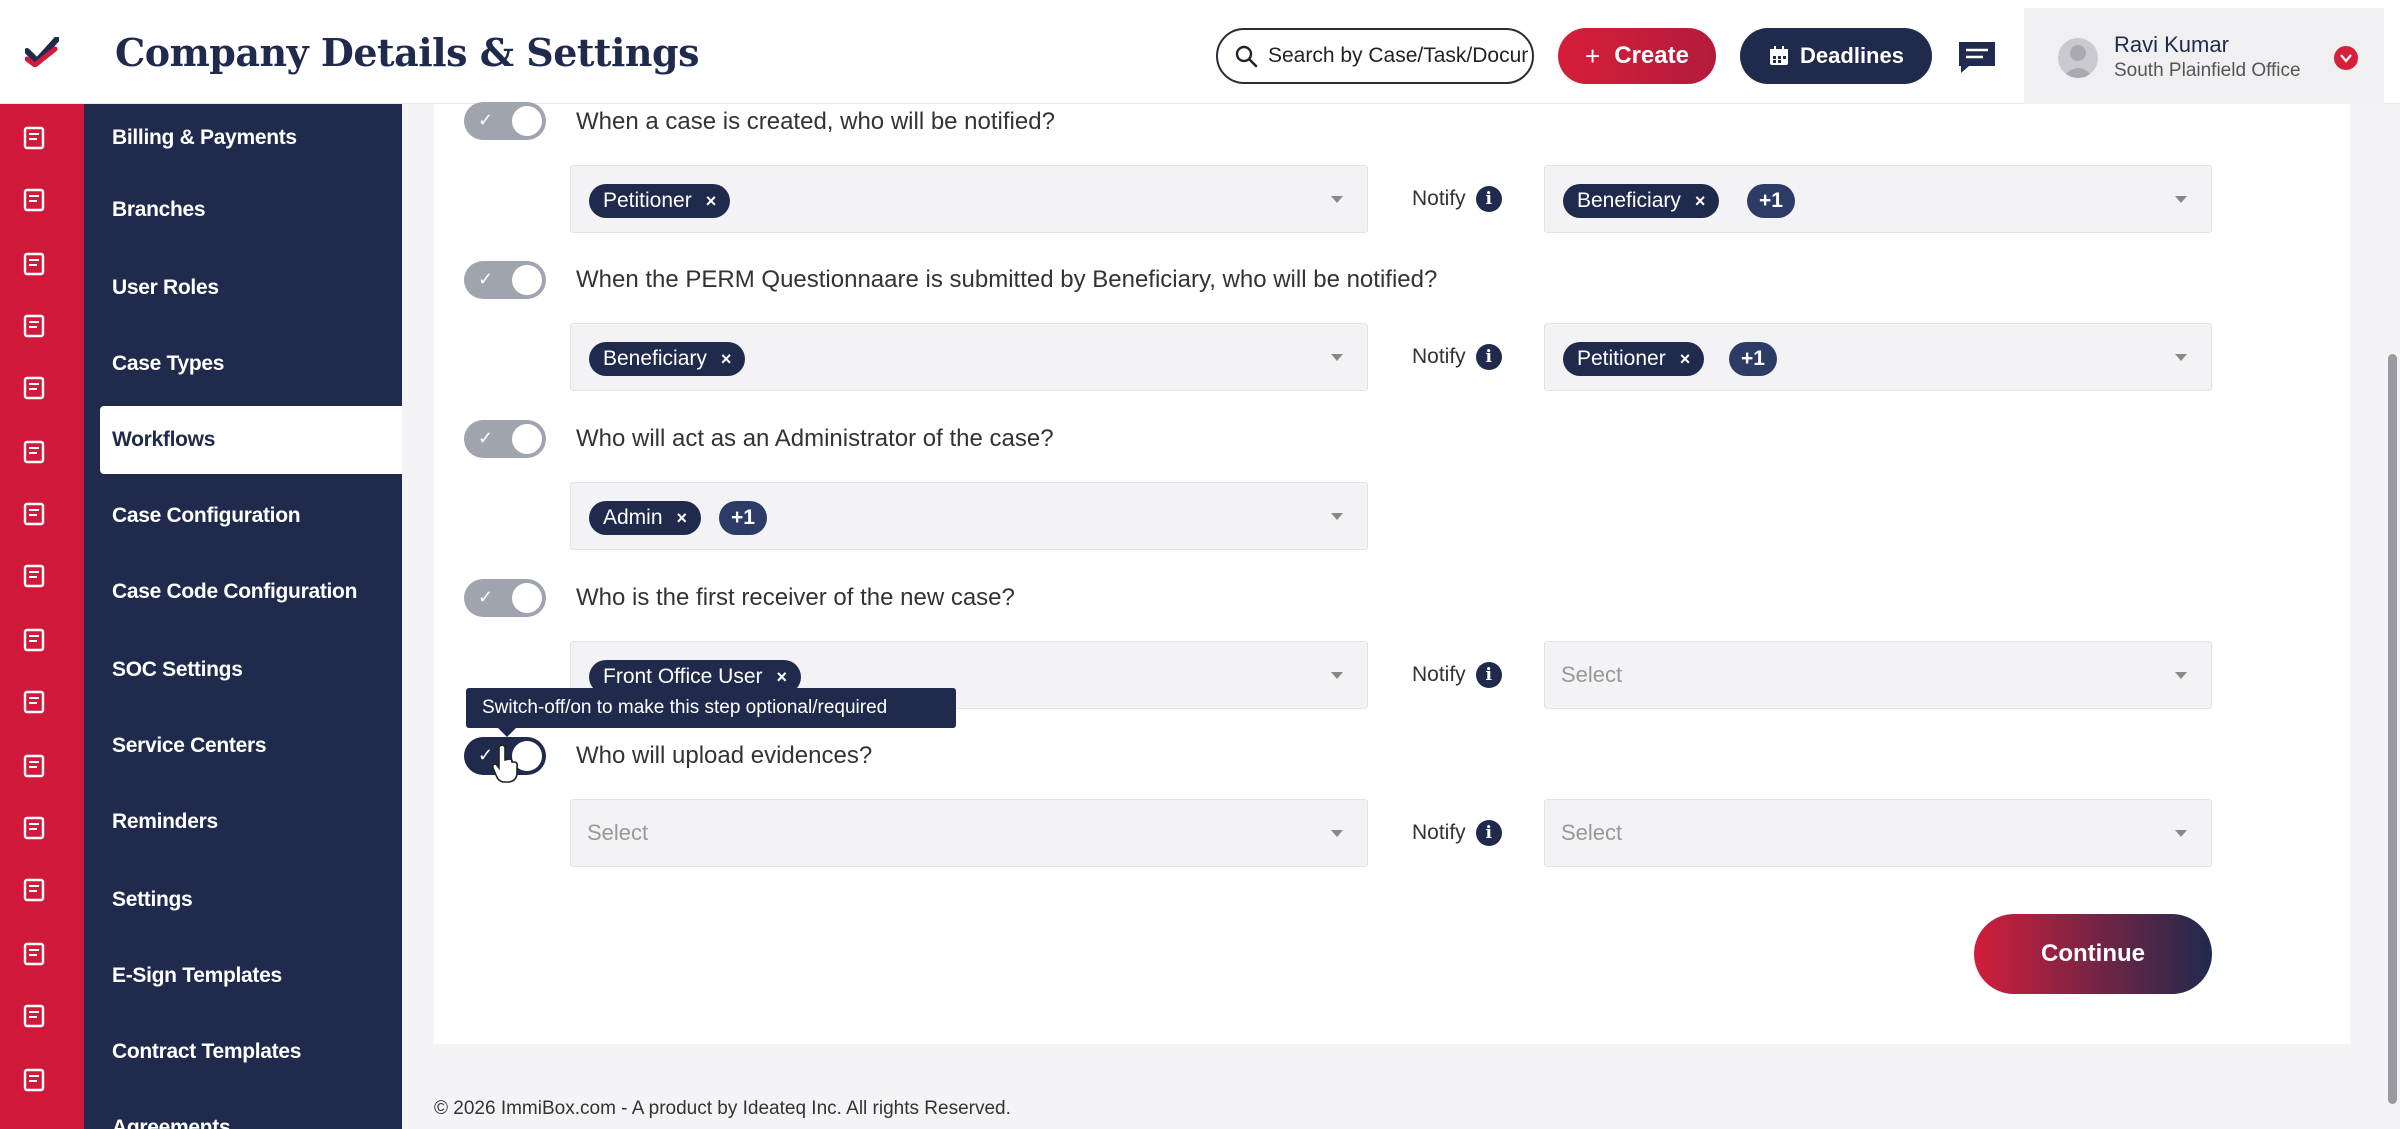  Describe the element at coordinates (2207, 70) in the screenshot. I see `user-office: South Plainfield Office` at that location.